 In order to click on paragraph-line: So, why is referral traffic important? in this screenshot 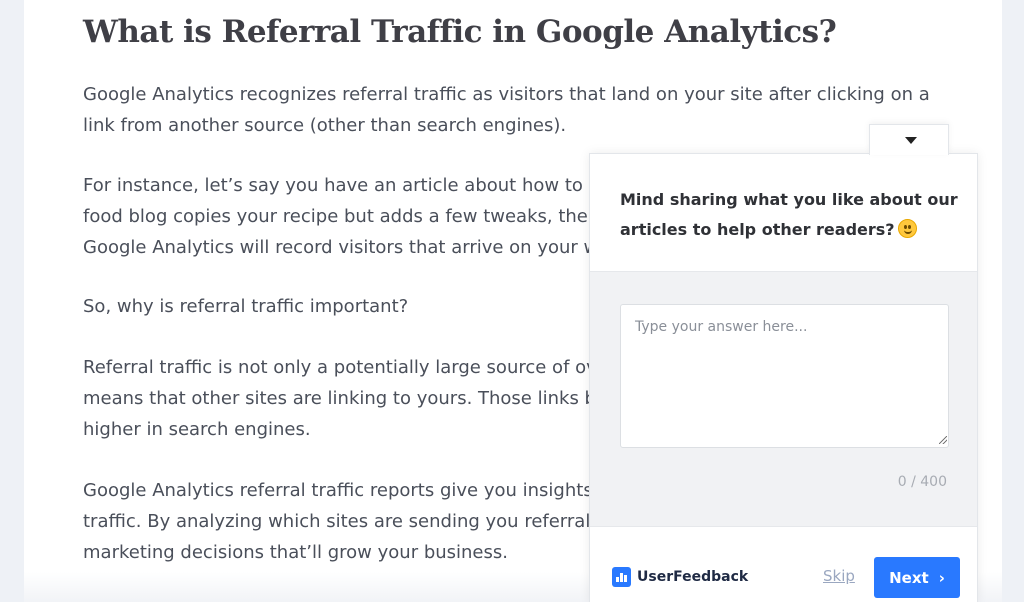, I will do `click(246, 306)`.